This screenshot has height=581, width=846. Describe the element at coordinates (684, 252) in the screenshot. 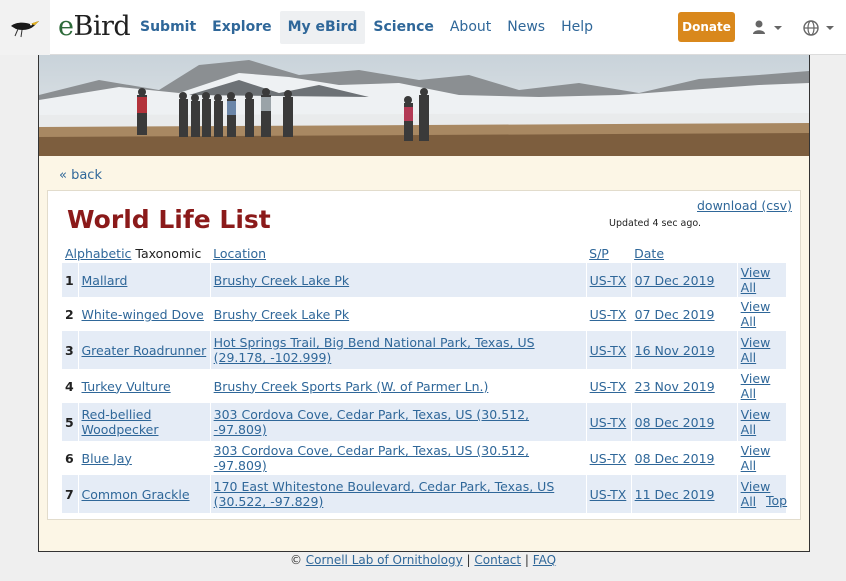

I see `date-header: Date` at that location.